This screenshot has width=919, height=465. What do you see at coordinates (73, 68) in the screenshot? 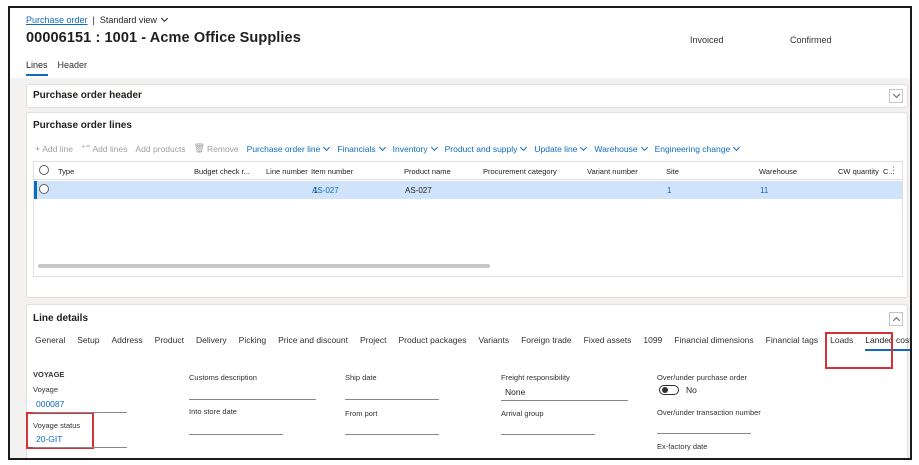
I see `tab-header: Header` at bounding box center [73, 68].